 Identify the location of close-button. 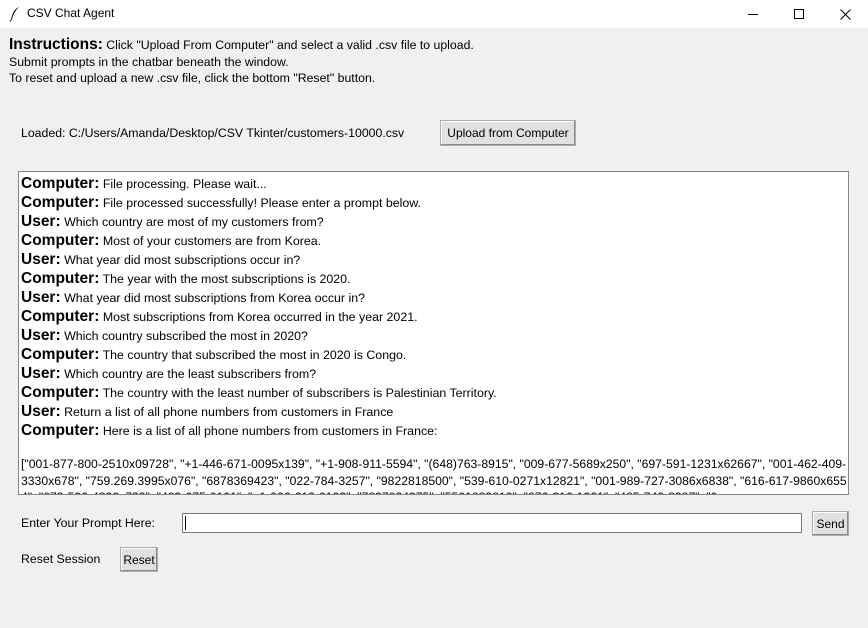
(845, 14).